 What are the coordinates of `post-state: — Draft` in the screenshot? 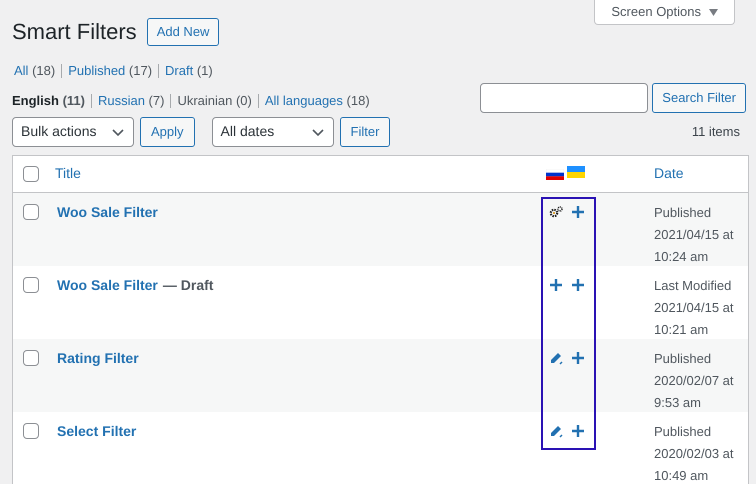 It's located at (188, 285).